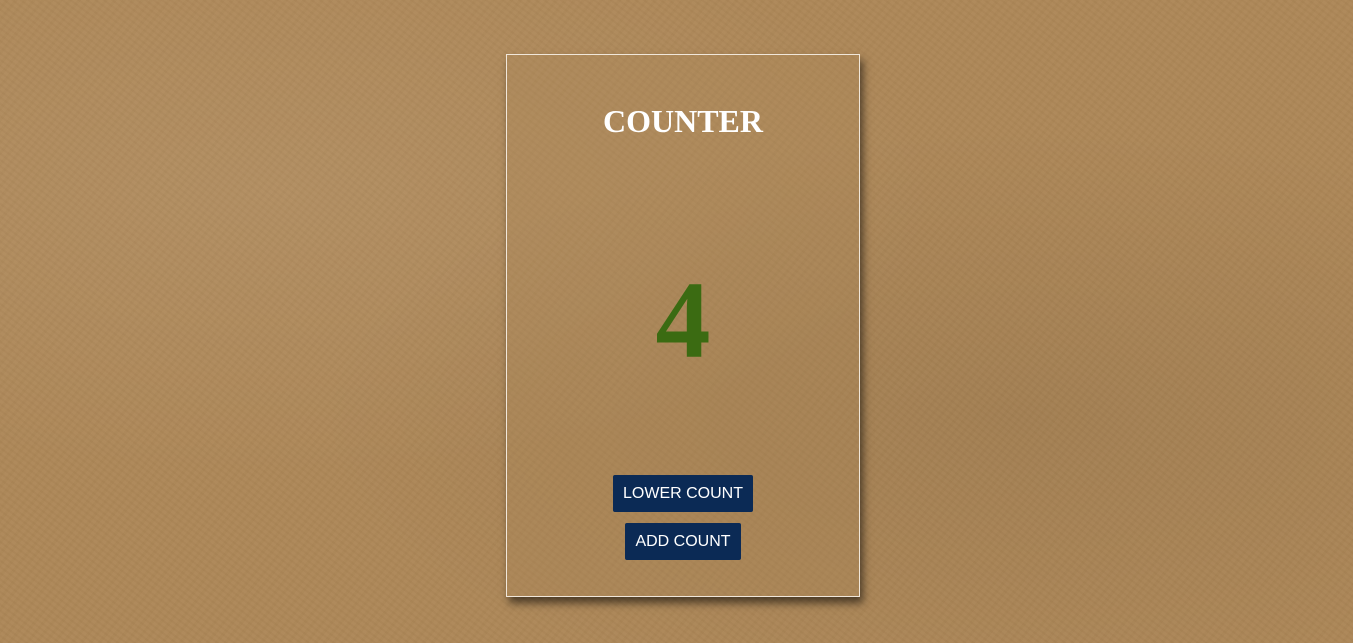 This screenshot has width=1353, height=643. Describe the element at coordinates (682, 121) in the screenshot. I see `counter-title: COUNTER` at that location.